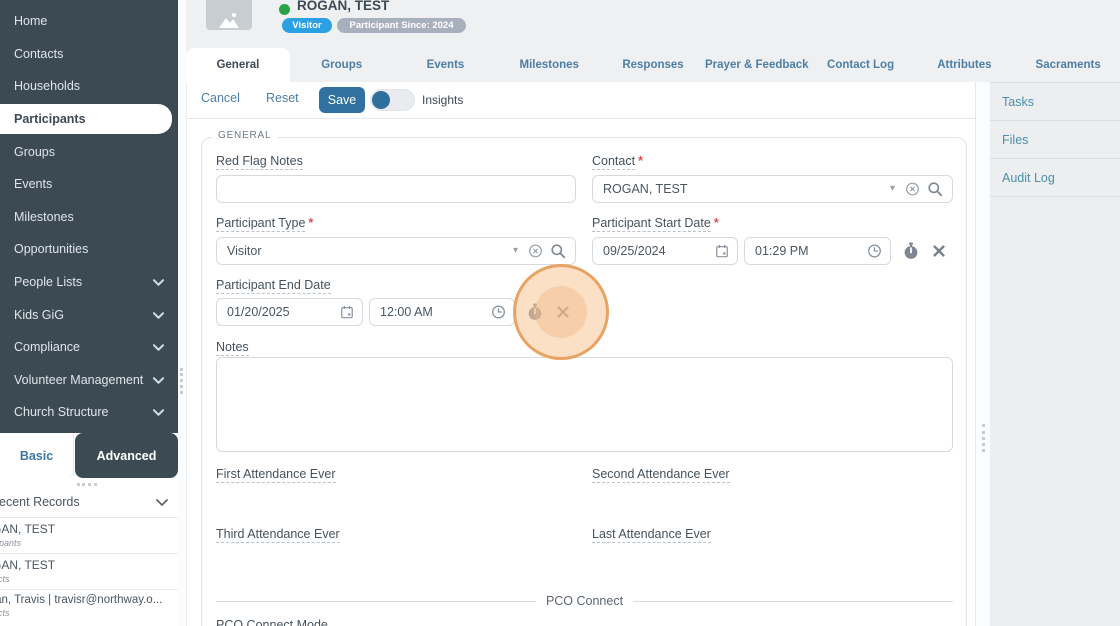  What do you see at coordinates (86, 119) in the screenshot?
I see `sidebar-item-participants: Participants` at bounding box center [86, 119].